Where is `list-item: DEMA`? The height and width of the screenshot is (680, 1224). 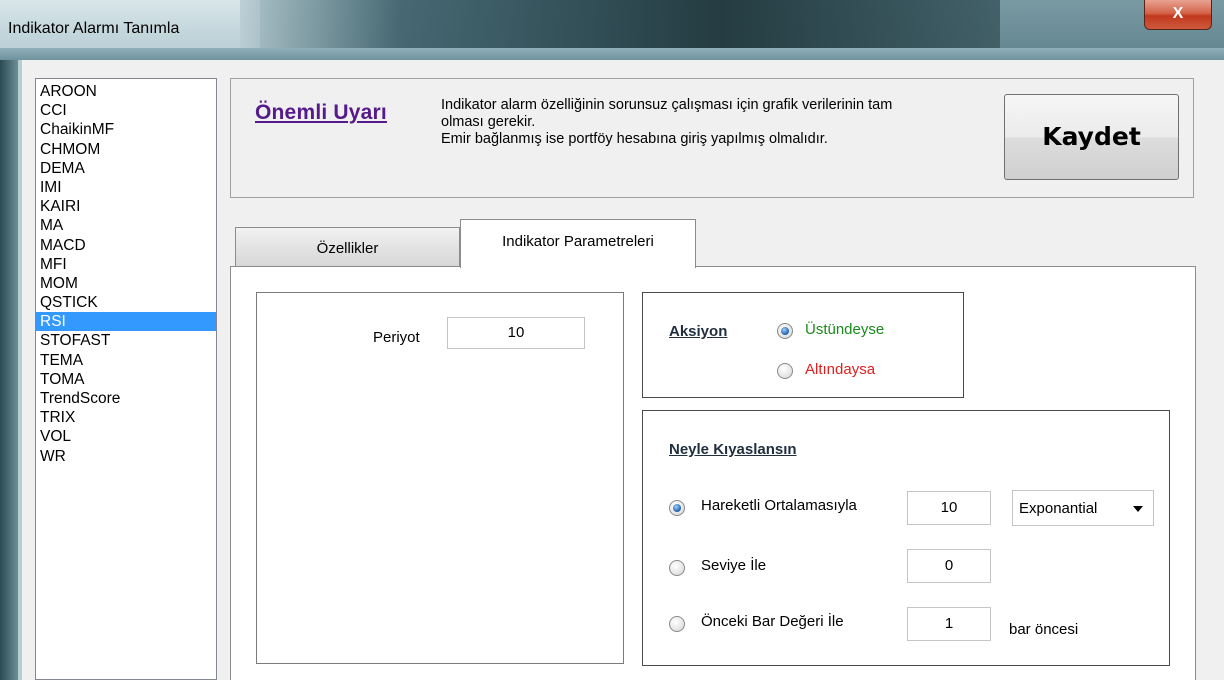 list-item: DEMA is located at coordinates (126, 168).